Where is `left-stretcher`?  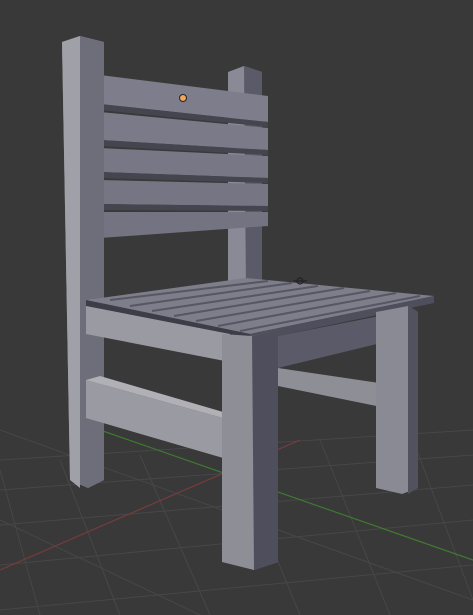 left-stretcher is located at coordinates (158, 420).